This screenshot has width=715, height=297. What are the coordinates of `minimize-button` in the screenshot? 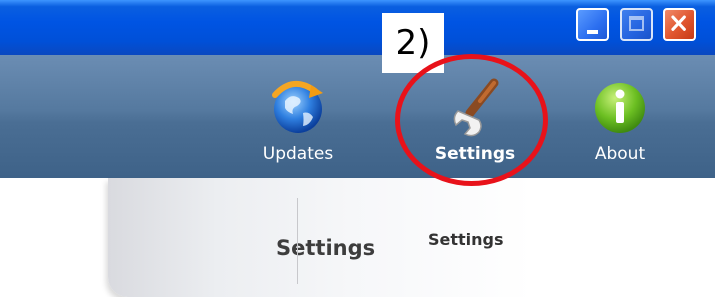 It's located at (592, 24).